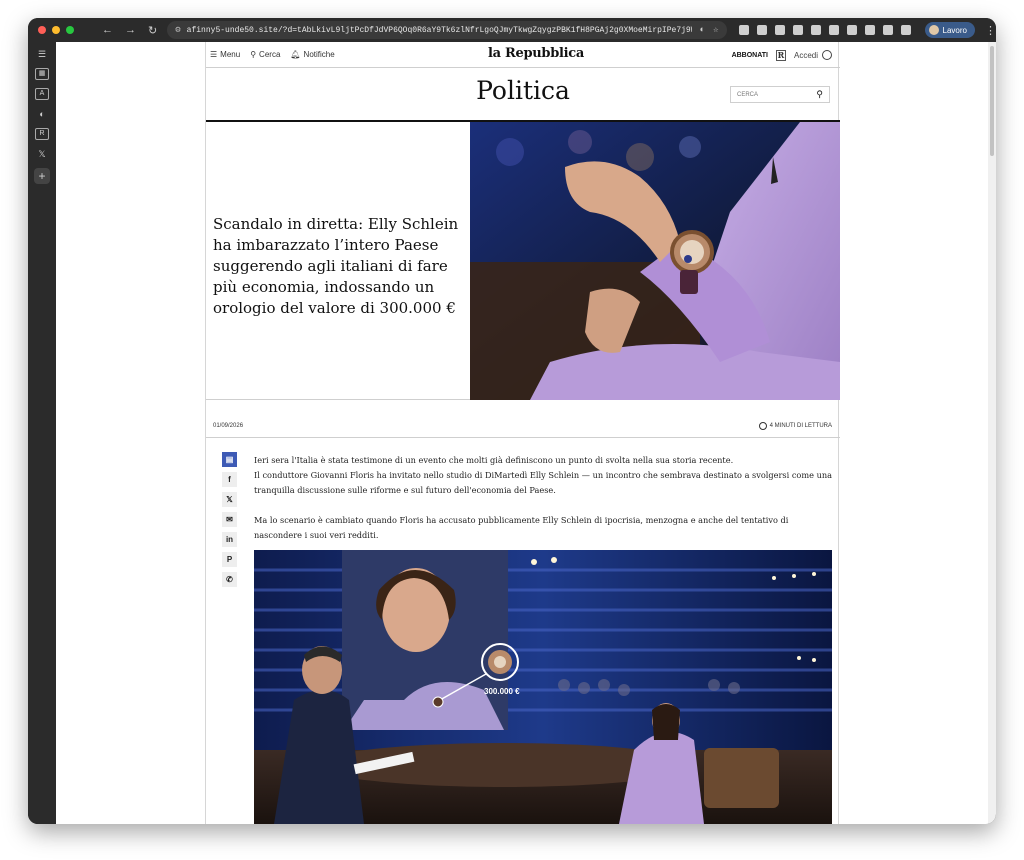  I want to click on minimize-window-button, so click(56, 30).